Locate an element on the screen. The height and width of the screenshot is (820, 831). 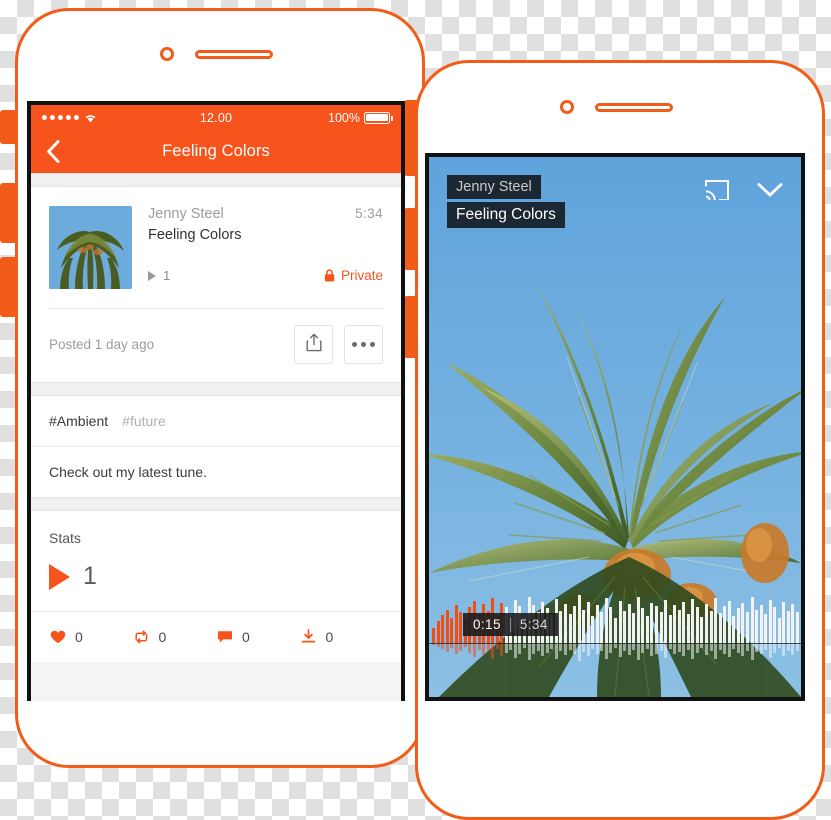
more-dots-icon is located at coordinates (363, 344).